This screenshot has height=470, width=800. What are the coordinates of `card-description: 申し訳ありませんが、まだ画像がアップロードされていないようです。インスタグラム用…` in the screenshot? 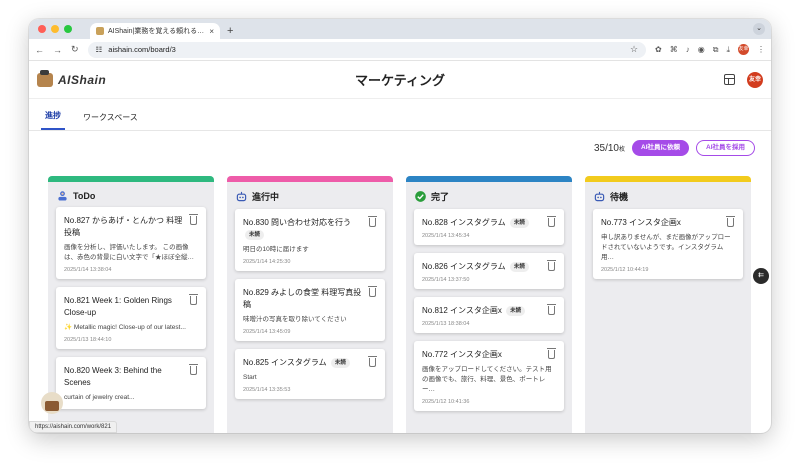 It's located at (666, 247).